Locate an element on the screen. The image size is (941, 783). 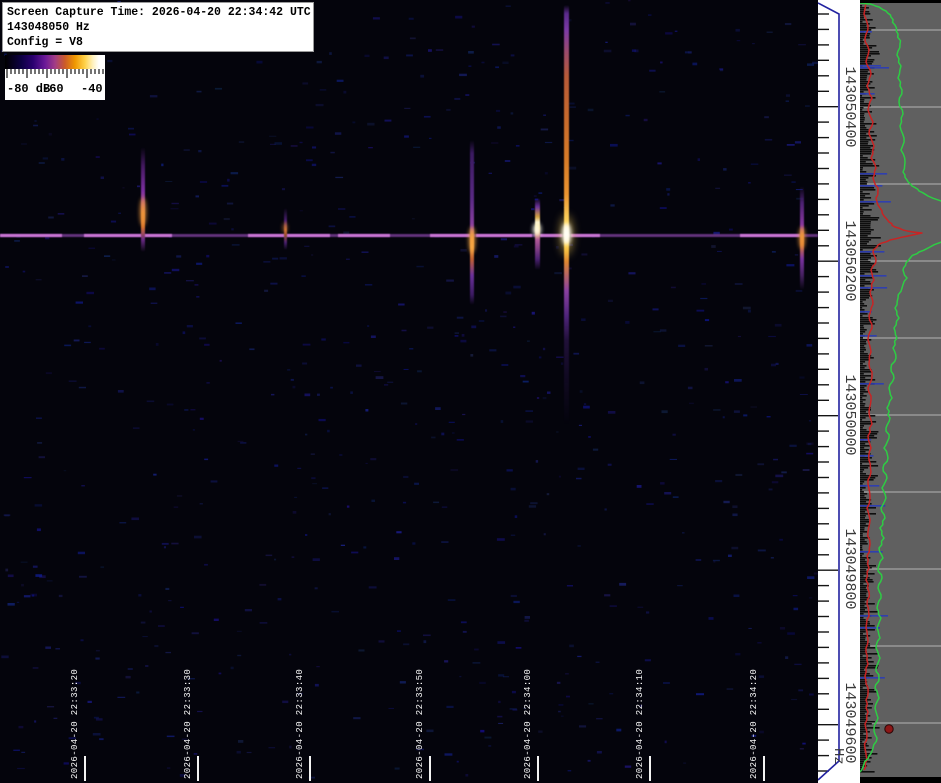
colorbar-label-max: -40 is located at coordinates (92, 89).